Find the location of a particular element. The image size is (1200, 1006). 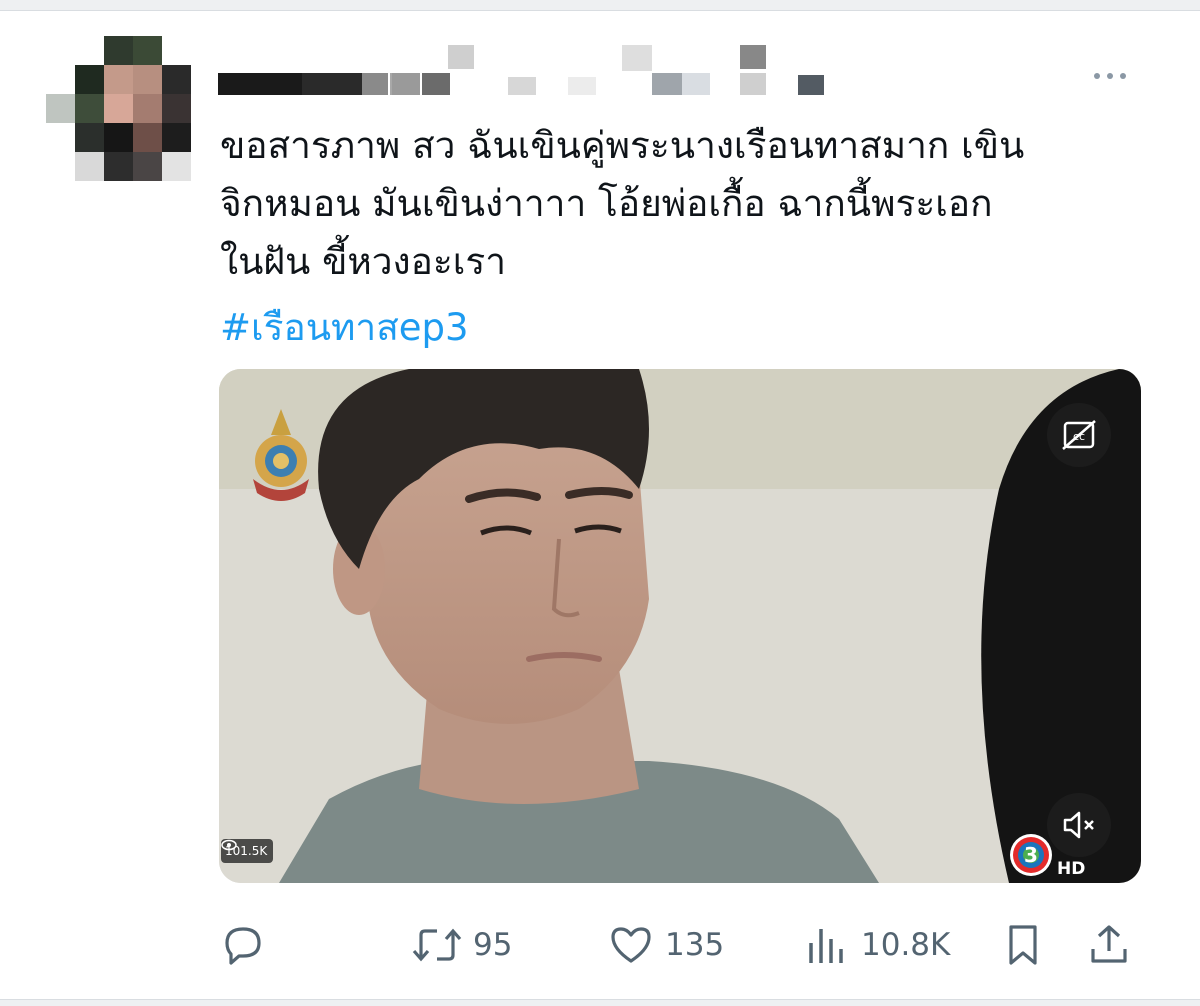

video-view-count: 101.5K is located at coordinates (247, 851).